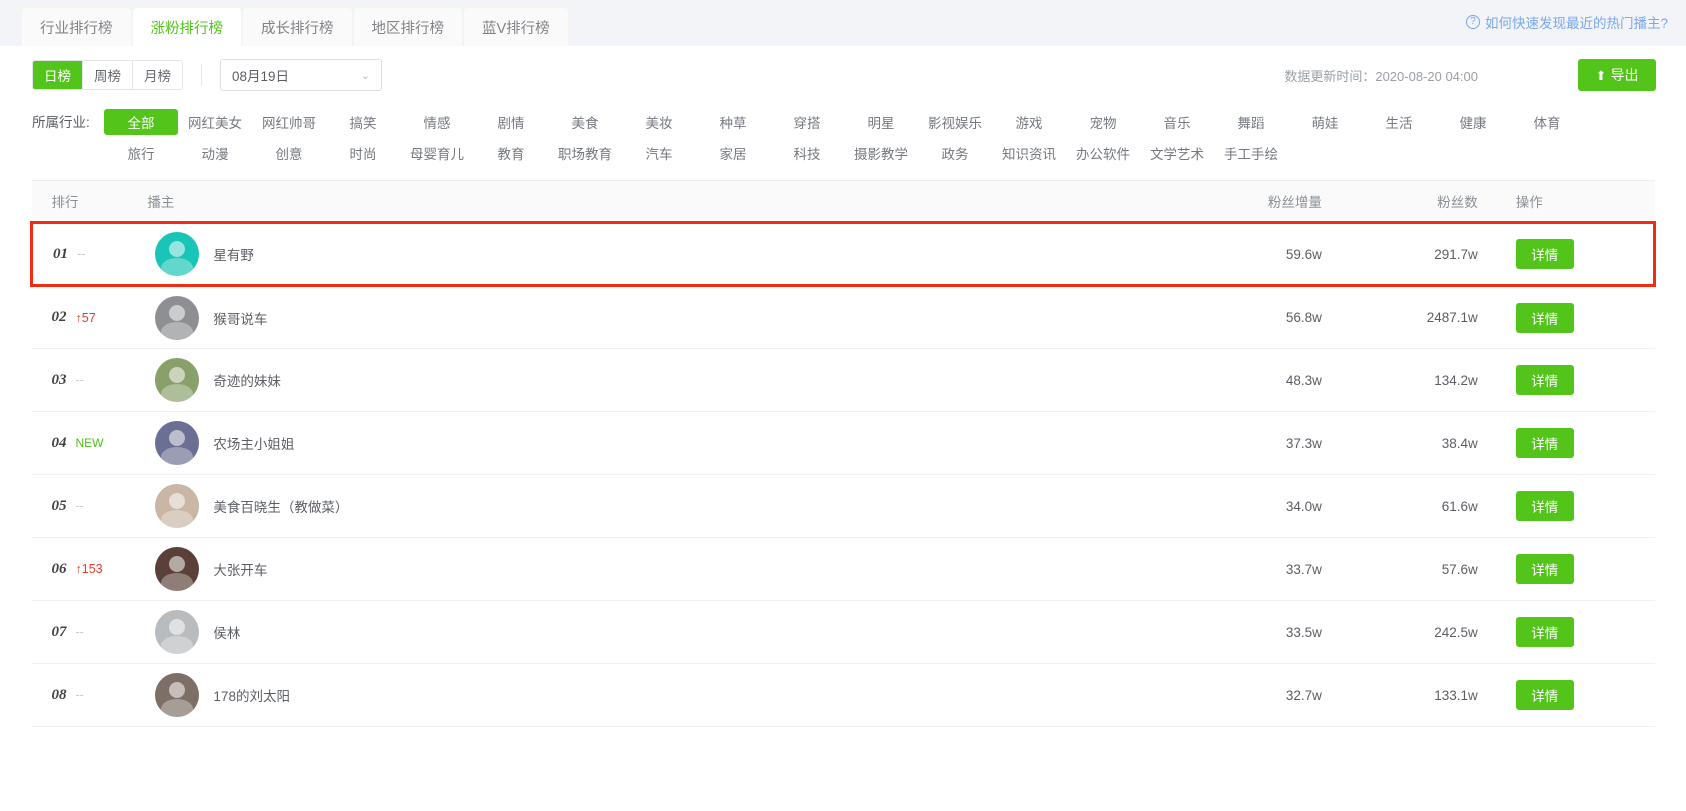  What do you see at coordinates (253, 443) in the screenshot?
I see `host-name: 农场主小姐姐` at bounding box center [253, 443].